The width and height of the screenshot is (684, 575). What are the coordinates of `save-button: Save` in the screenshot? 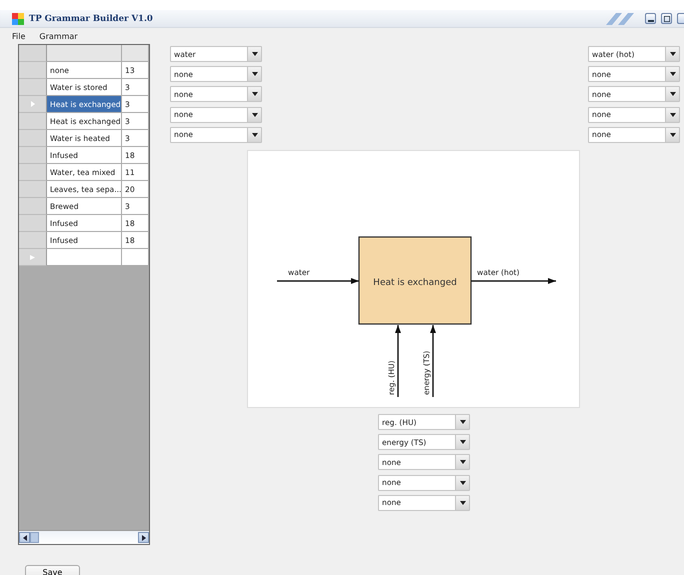 It's located at (52, 570).